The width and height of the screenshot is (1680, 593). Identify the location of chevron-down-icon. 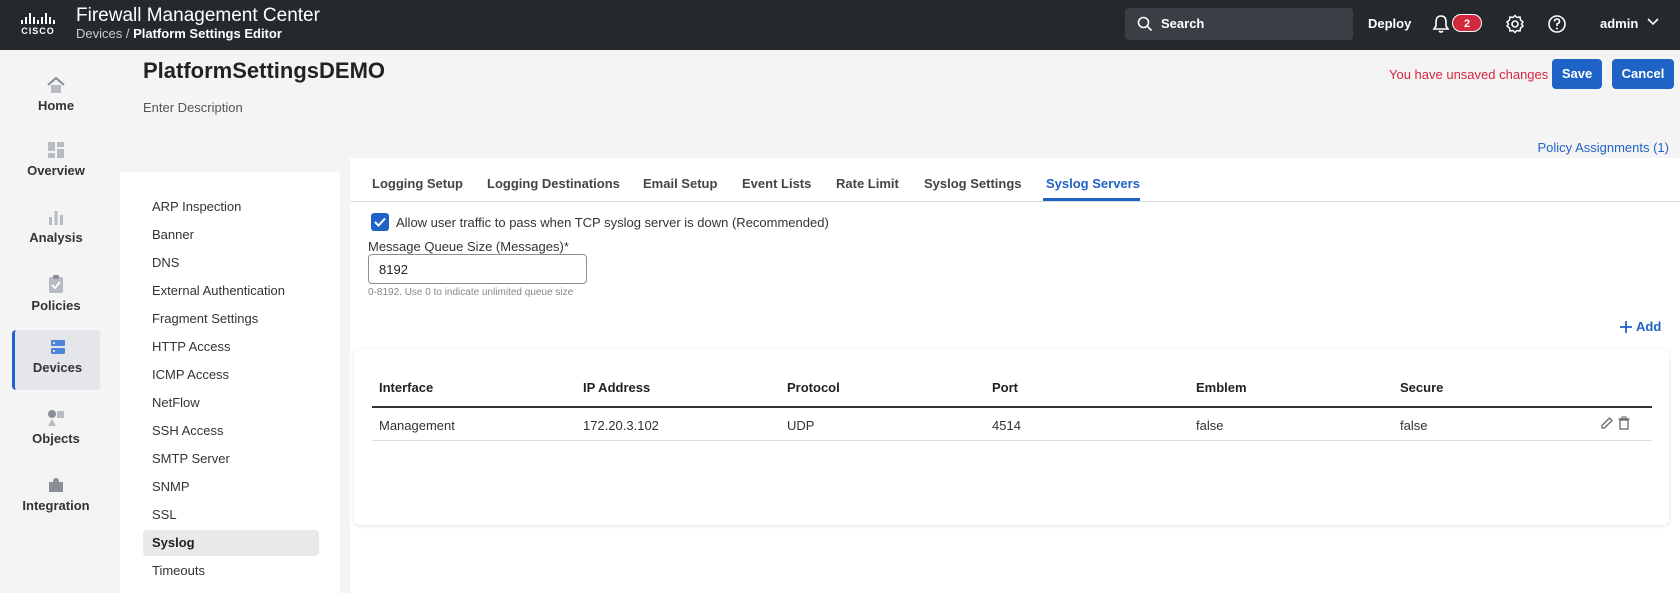
(1653, 22).